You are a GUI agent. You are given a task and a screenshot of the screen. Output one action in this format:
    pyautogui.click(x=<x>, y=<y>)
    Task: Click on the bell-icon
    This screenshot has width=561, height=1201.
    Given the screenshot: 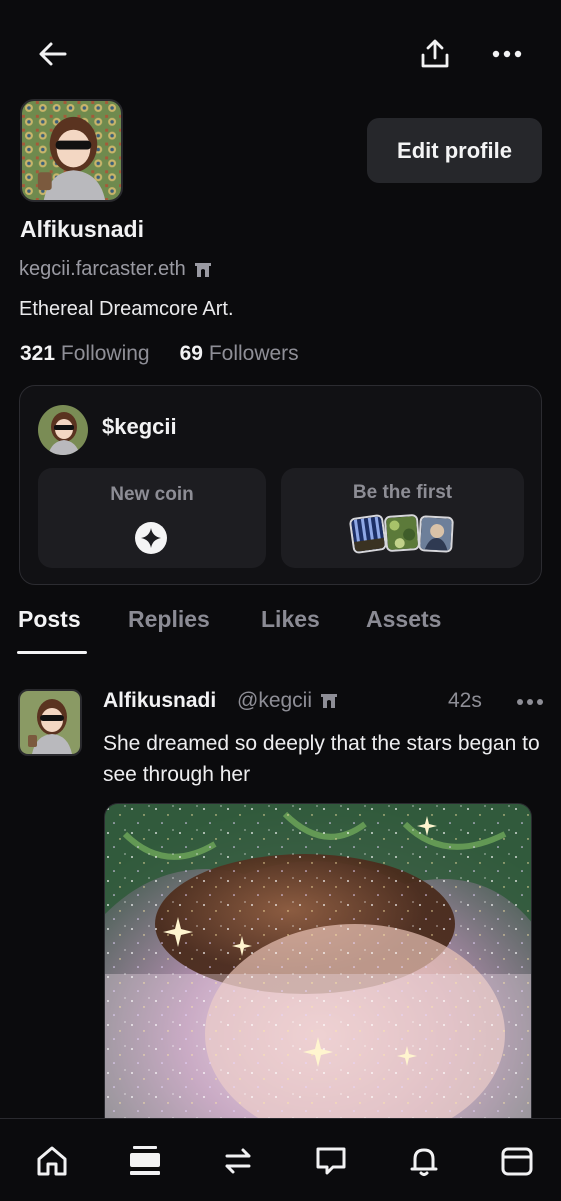 What is the action you would take?
    pyautogui.click(x=424, y=1162)
    